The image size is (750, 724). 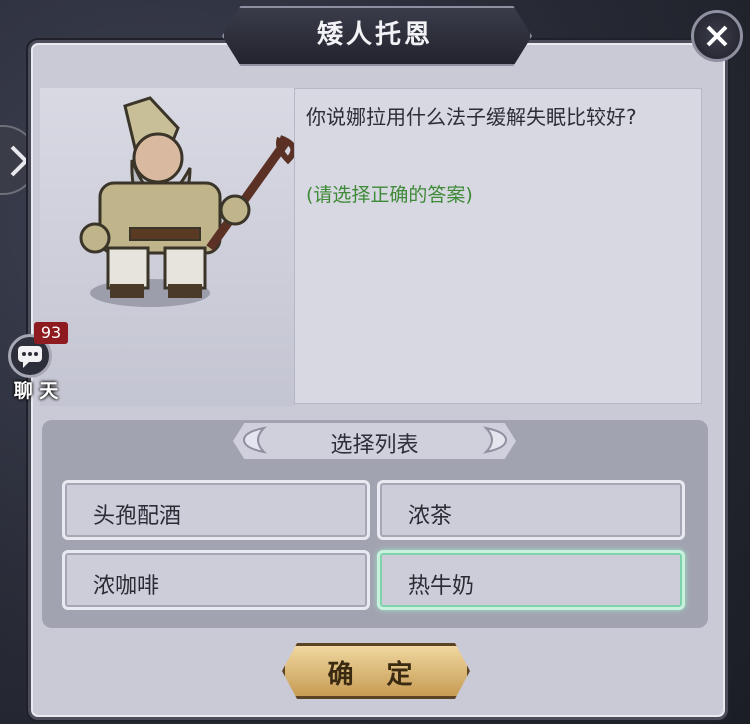 What do you see at coordinates (36, 362) in the screenshot?
I see `chat-button: 93 聊 天` at bounding box center [36, 362].